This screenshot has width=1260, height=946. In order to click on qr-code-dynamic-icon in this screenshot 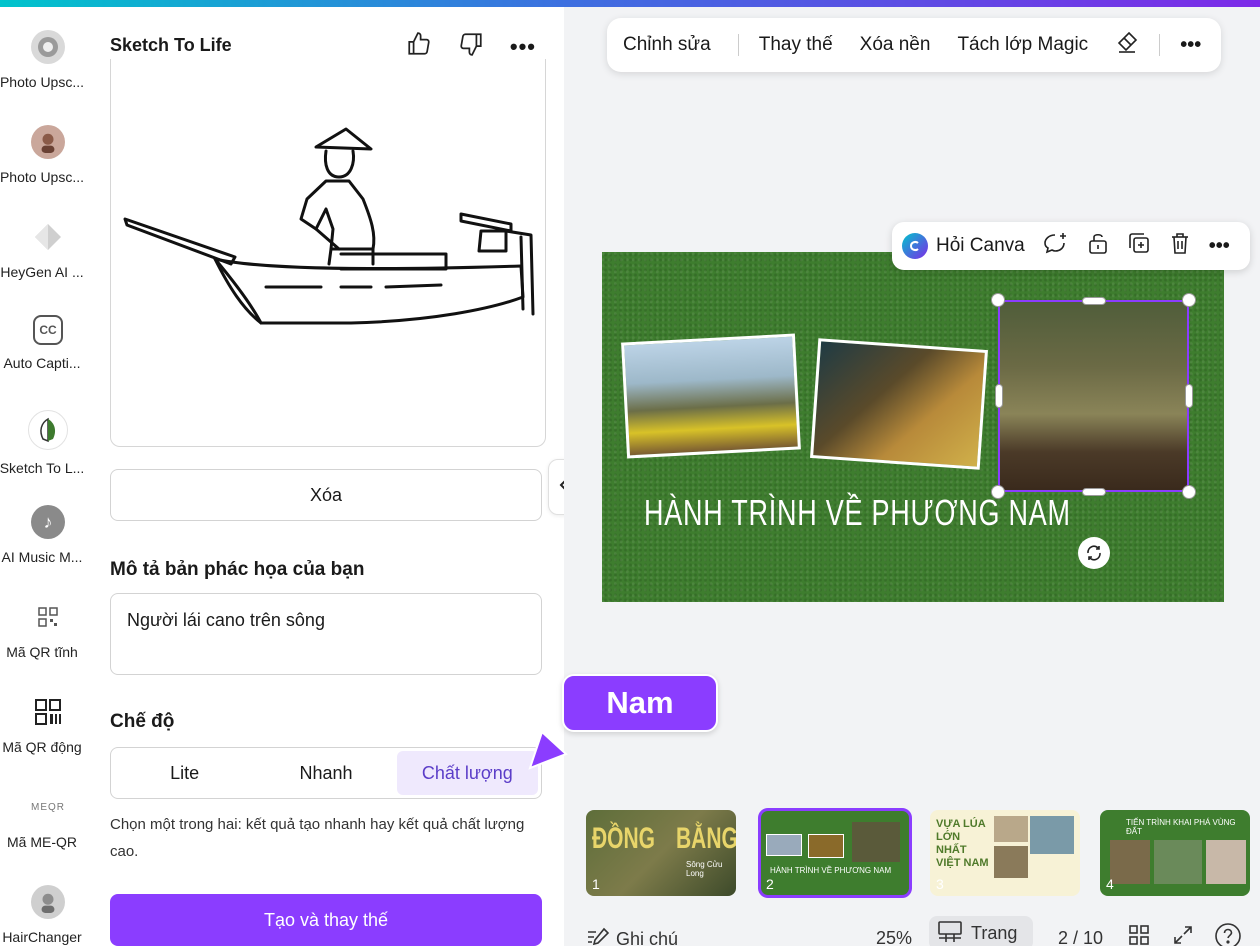, I will do `click(48, 712)`.